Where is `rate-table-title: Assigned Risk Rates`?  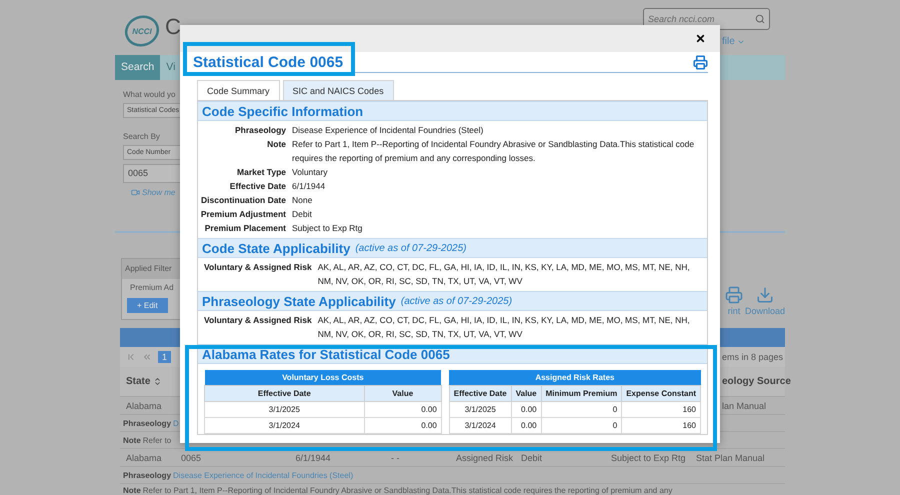
rate-table-title: Assigned Risk Rates is located at coordinates (574, 377).